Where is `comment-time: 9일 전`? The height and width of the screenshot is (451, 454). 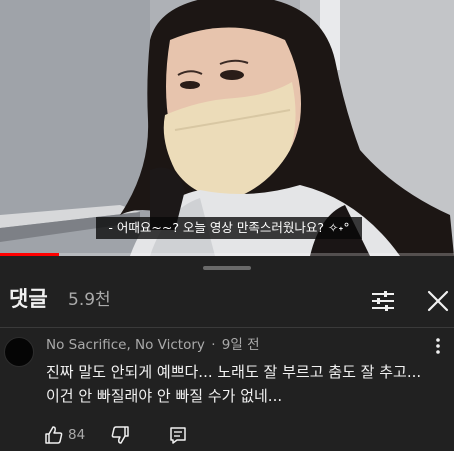
comment-time: 9일 전 is located at coordinates (240, 345).